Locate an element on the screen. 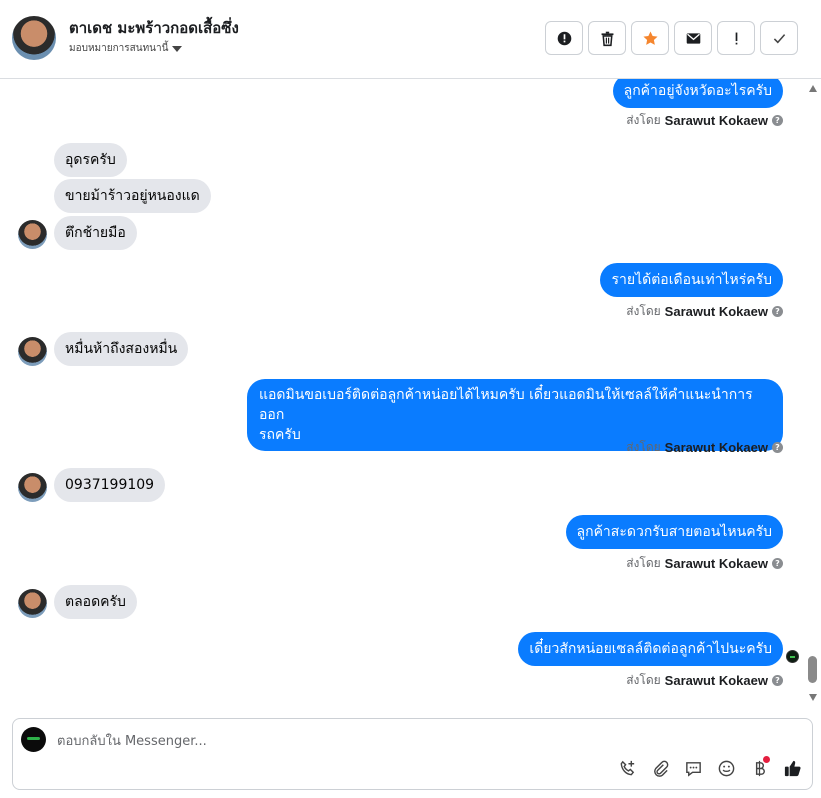 This screenshot has width=821, height=798. call-button is located at coordinates (627, 768).